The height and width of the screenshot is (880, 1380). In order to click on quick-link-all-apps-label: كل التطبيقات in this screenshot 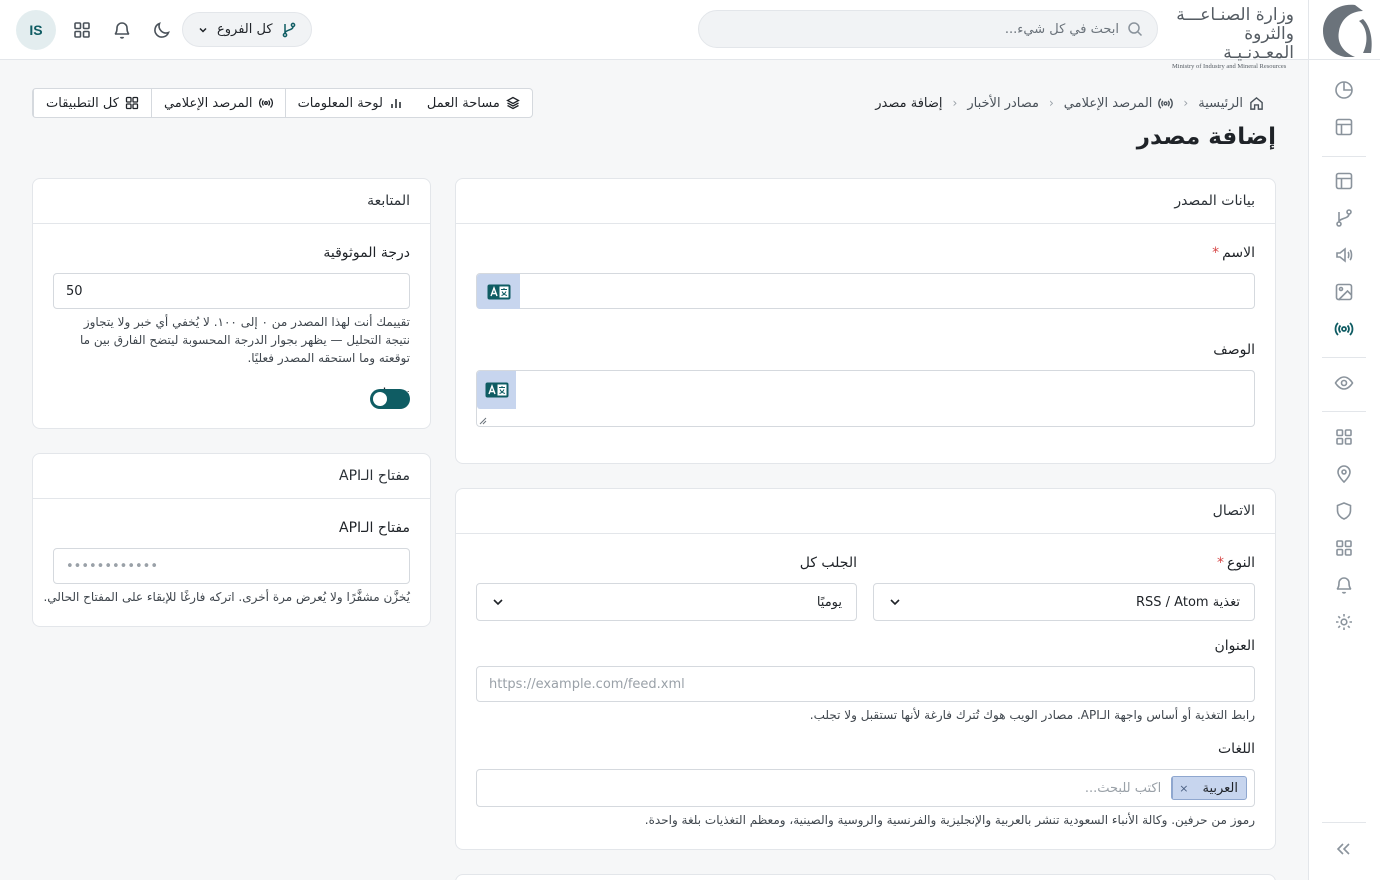, I will do `click(82, 103)`.